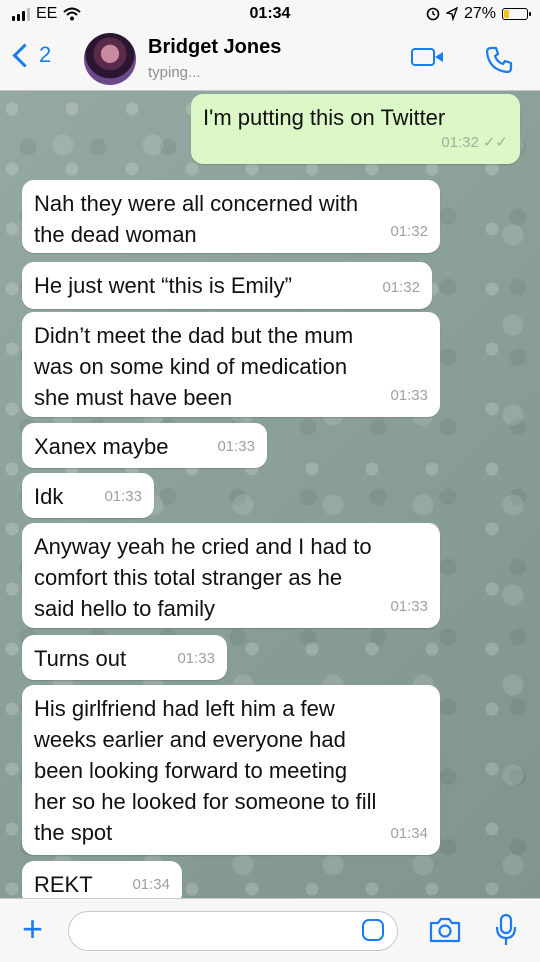 The height and width of the screenshot is (962, 540). What do you see at coordinates (506, 930) in the screenshot?
I see `microphone-icon` at bounding box center [506, 930].